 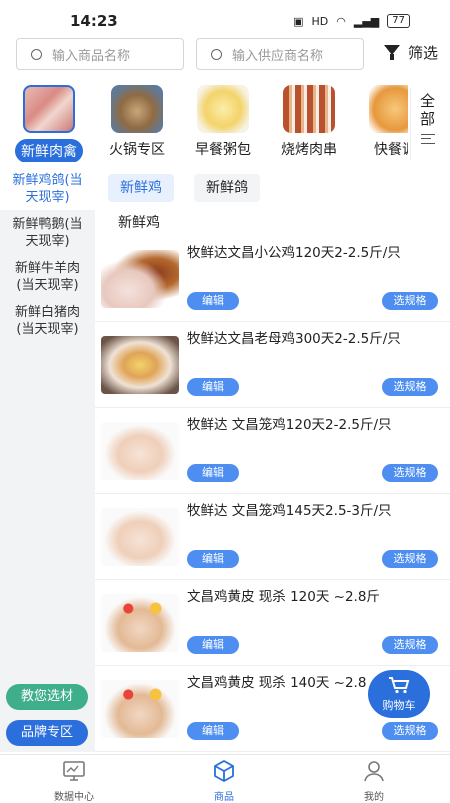 I want to click on product-search-input: 输入商品名称, so click(x=100, y=54).